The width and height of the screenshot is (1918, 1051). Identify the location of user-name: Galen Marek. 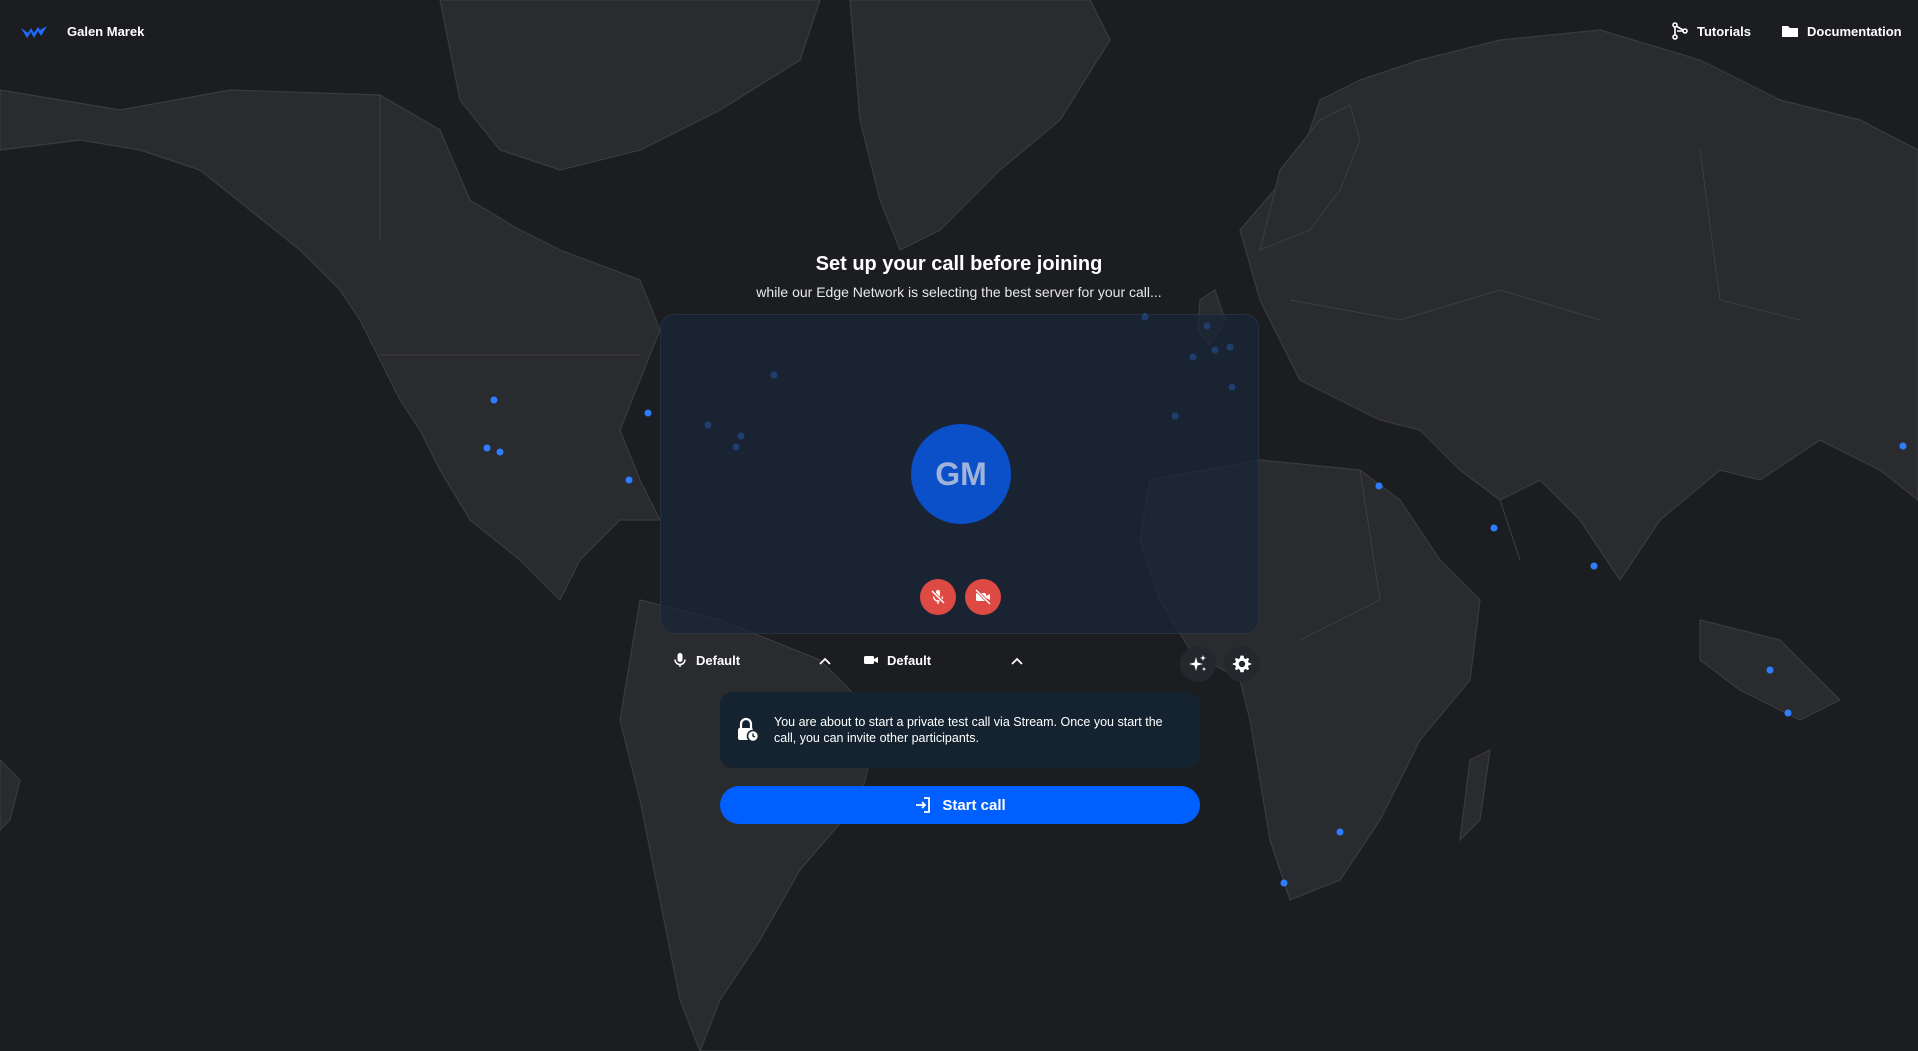
(106, 31).